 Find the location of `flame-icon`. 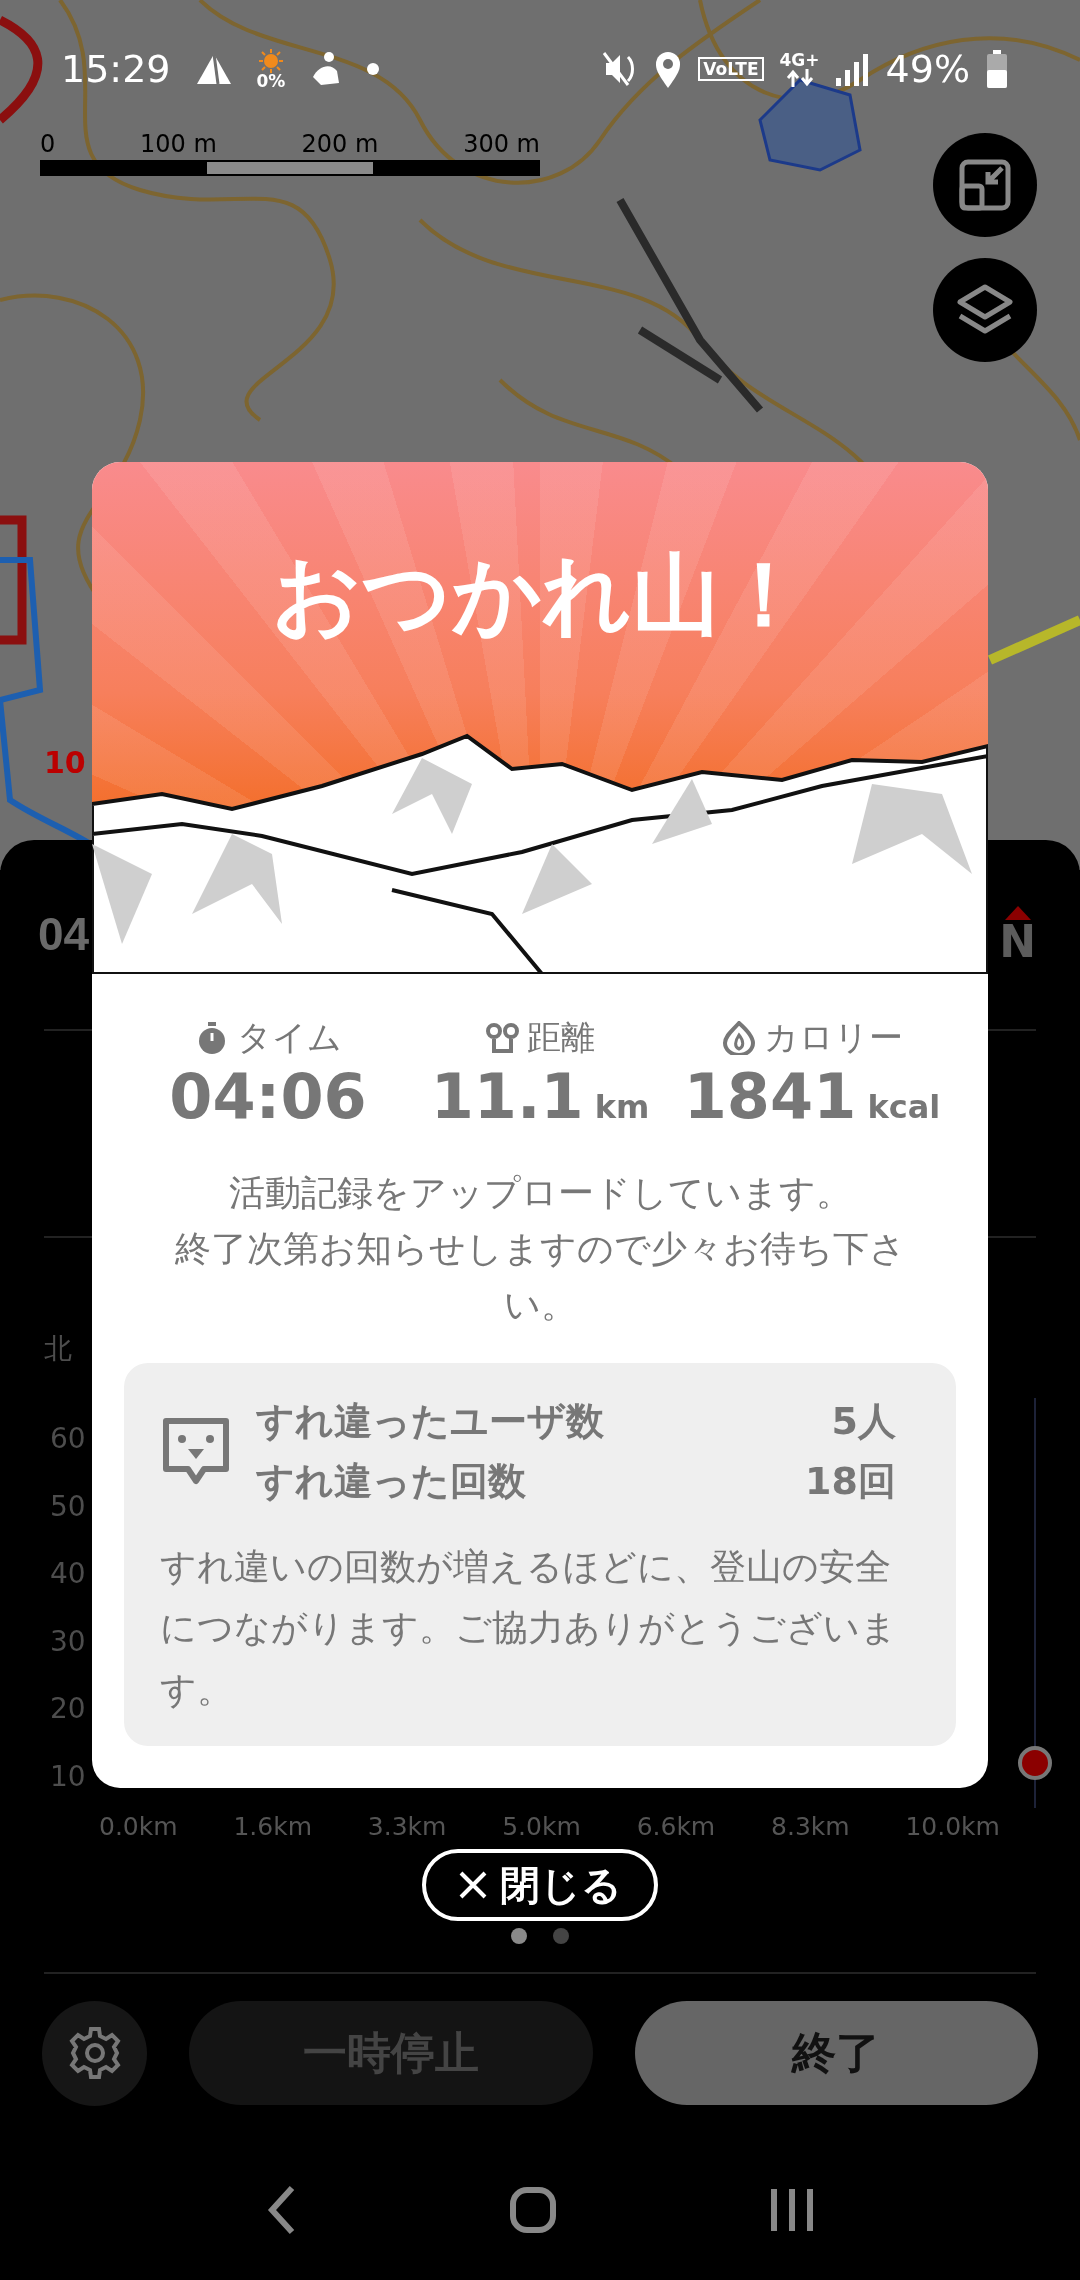

flame-icon is located at coordinates (738, 1037).